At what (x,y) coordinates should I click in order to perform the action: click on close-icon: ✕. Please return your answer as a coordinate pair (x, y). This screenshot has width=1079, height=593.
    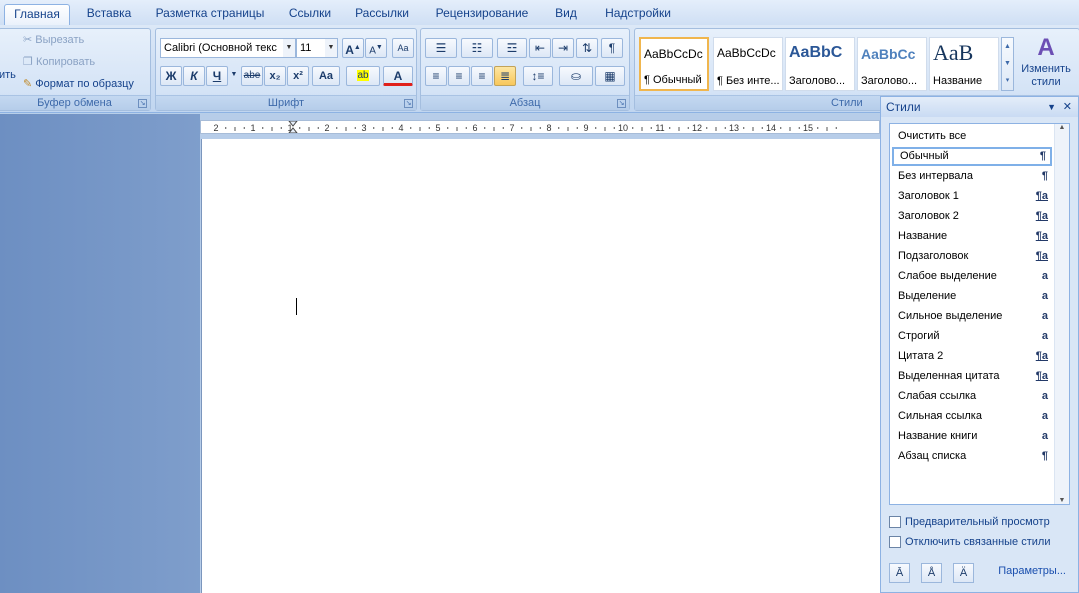
    Looking at the image, I should click on (1067, 107).